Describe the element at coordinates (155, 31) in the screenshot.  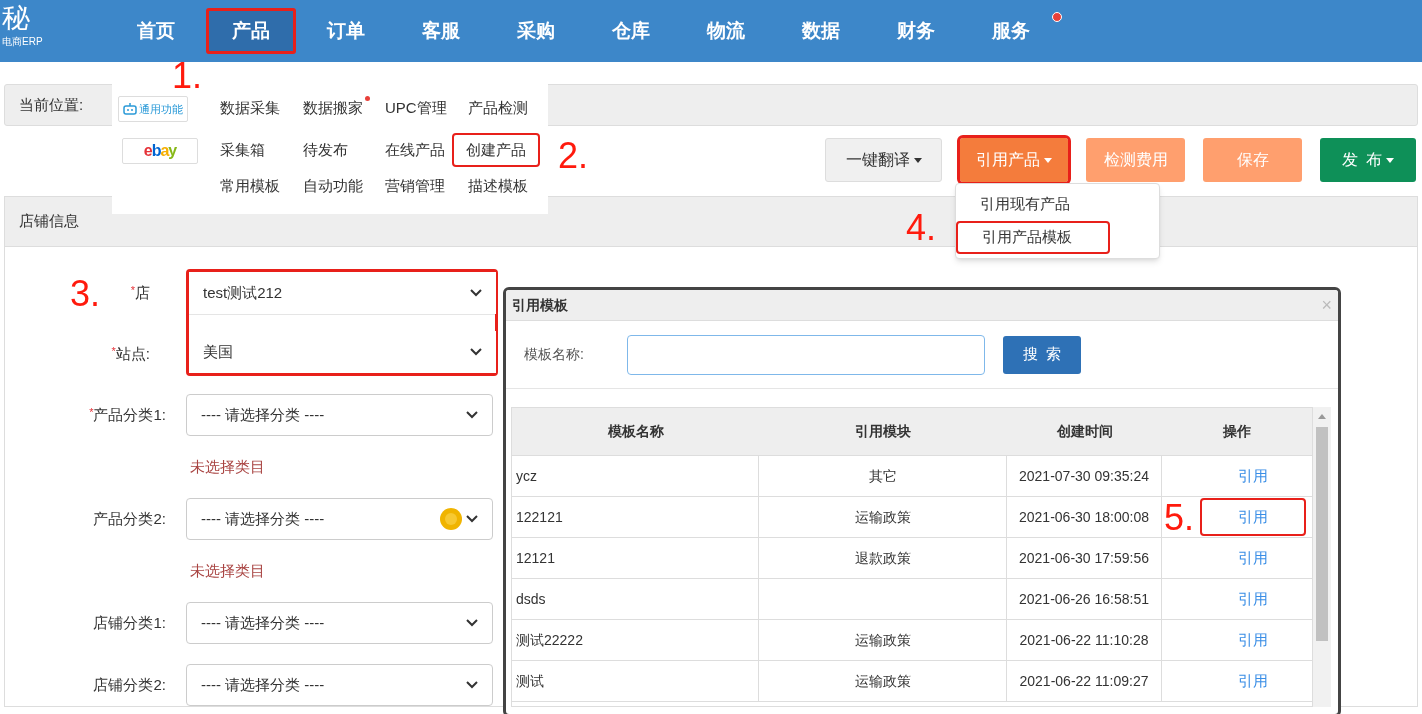
I see `nav-tab: 首页` at that location.